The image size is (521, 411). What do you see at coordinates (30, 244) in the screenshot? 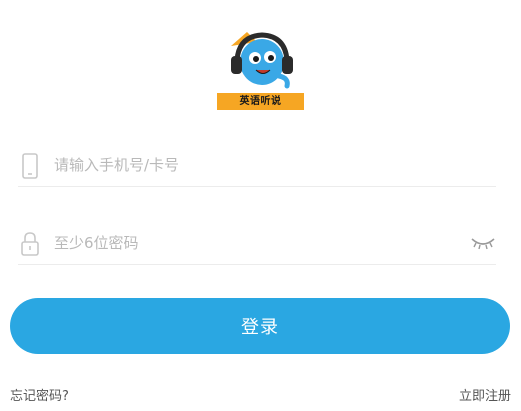
I see `lock-icon` at bounding box center [30, 244].